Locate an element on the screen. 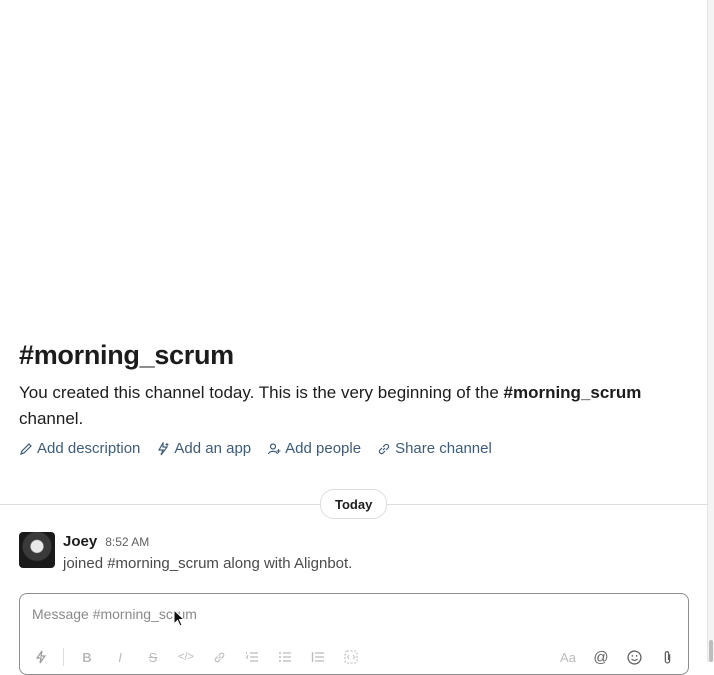  code-block-icon is located at coordinates (351, 657).